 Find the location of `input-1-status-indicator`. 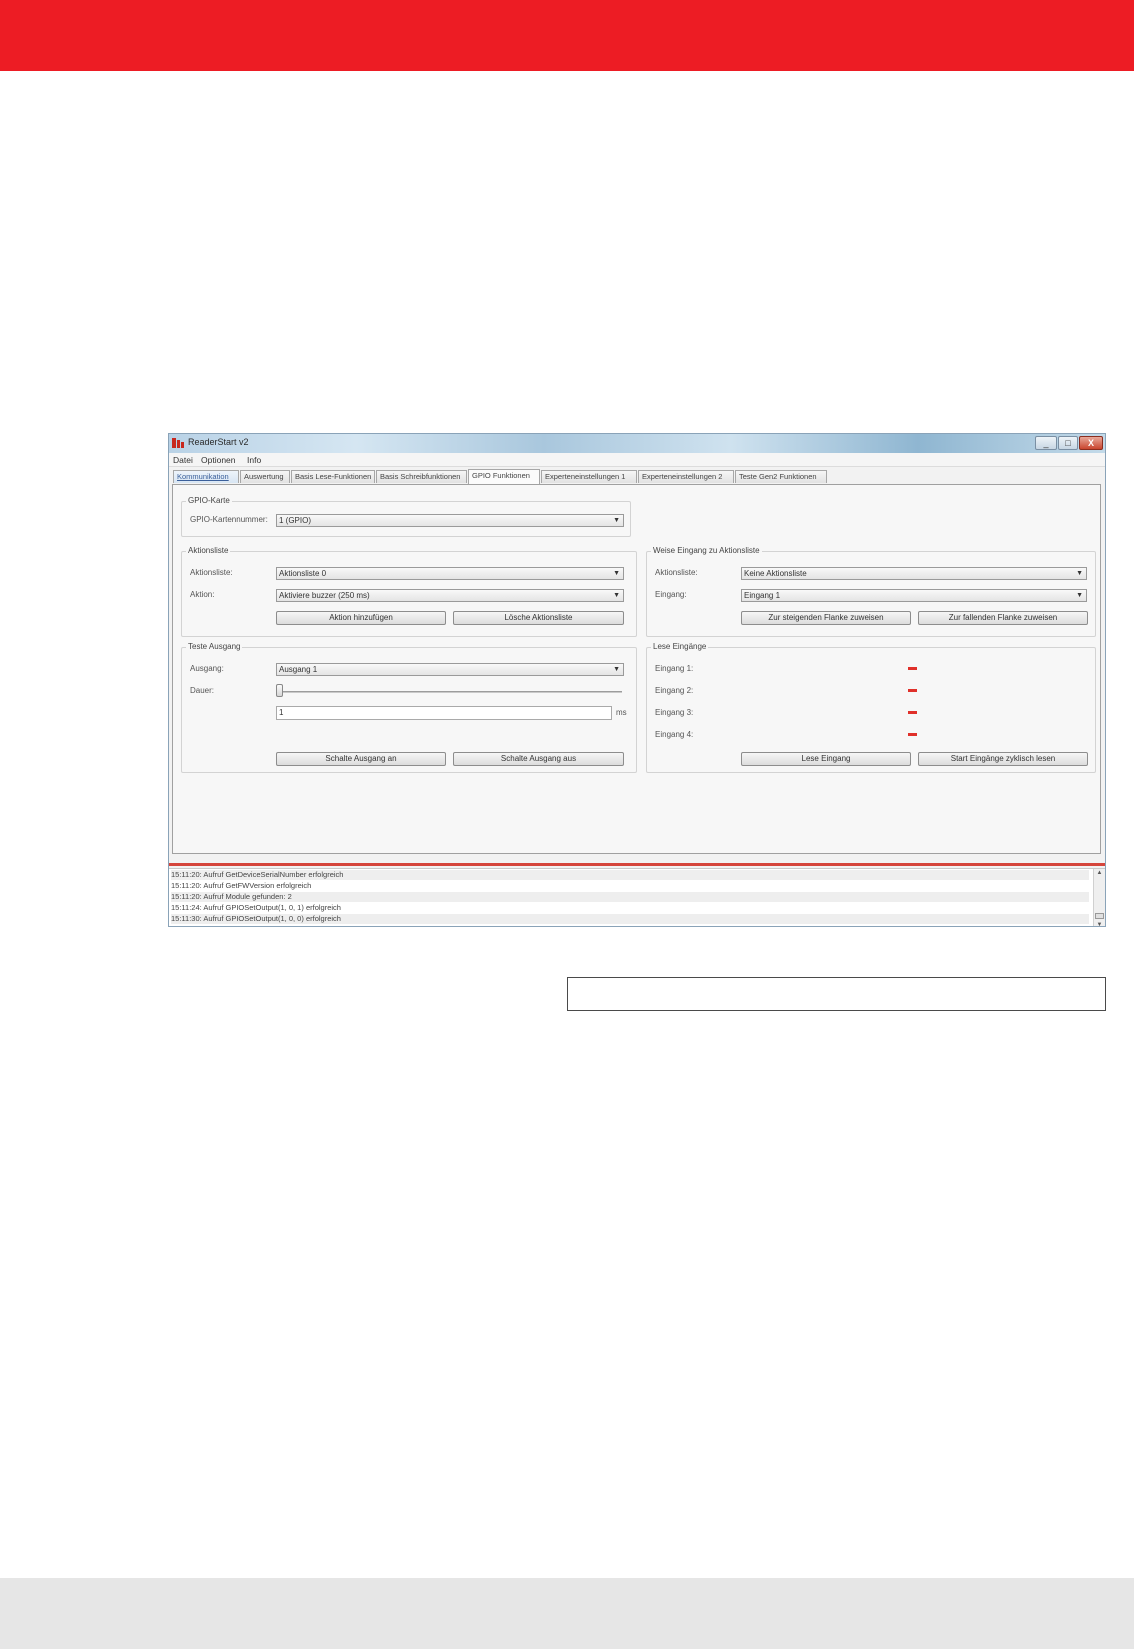

input-1-status-indicator is located at coordinates (912, 668).